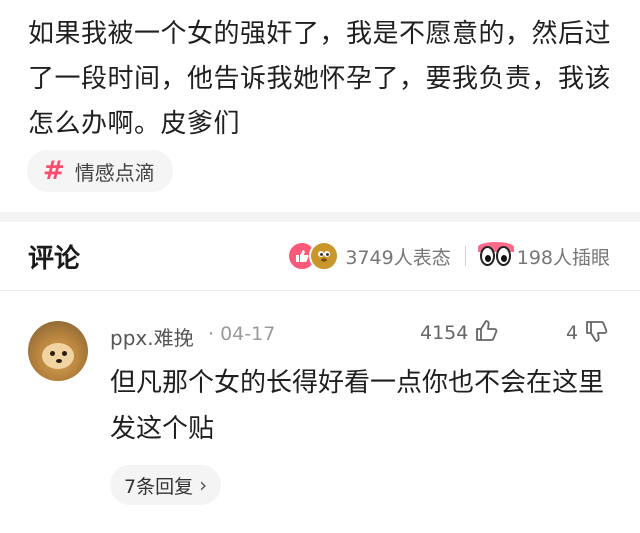  What do you see at coordinates (242, 334) in the screenshot?
I see `comment-date: · 04-17` at bounding box center [242, 334].